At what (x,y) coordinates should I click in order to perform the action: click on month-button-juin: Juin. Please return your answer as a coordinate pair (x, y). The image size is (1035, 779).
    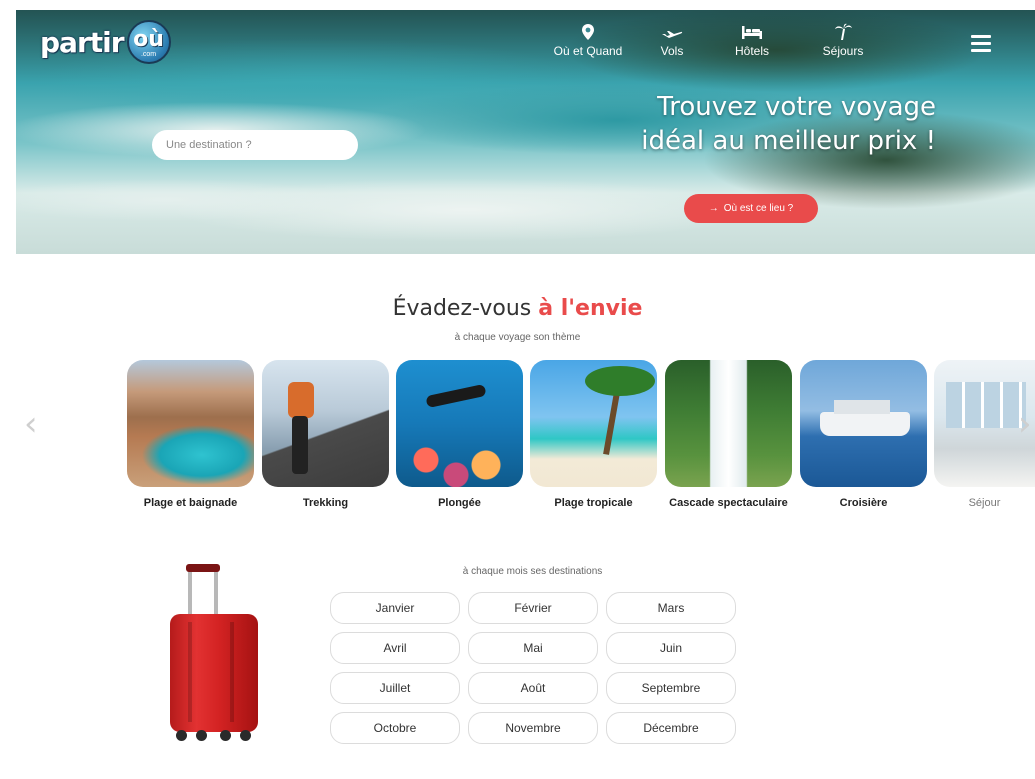
    Looking at the image, I should click on (671, 648).